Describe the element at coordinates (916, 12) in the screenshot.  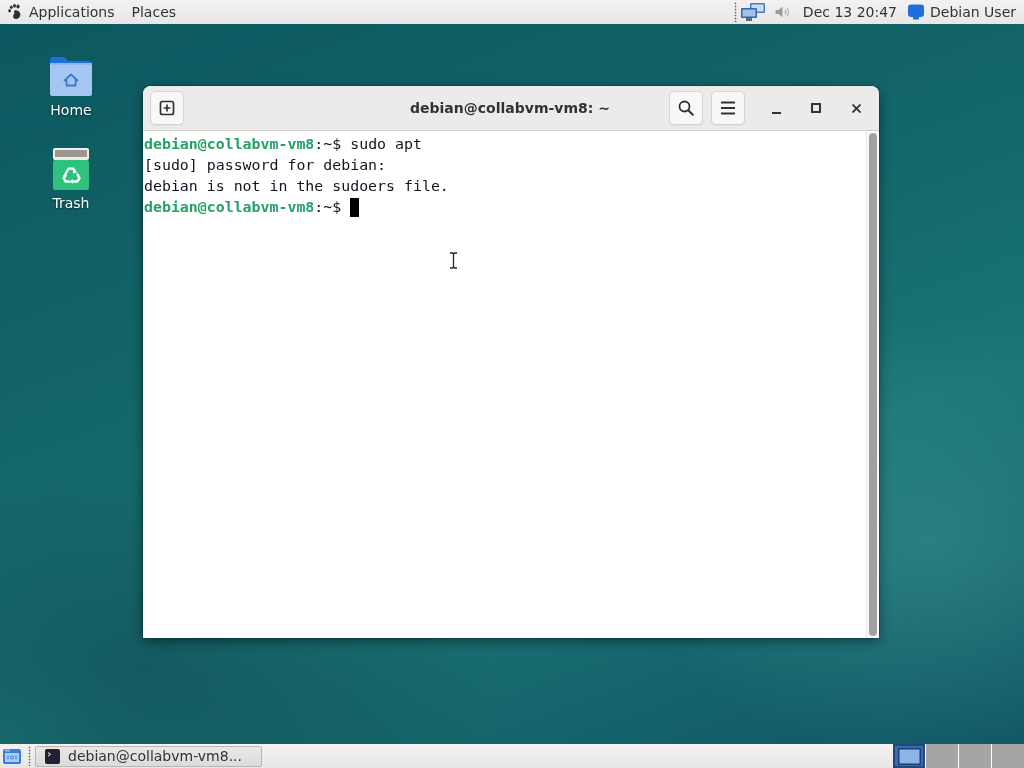
I see `monitor-icon` at that location.